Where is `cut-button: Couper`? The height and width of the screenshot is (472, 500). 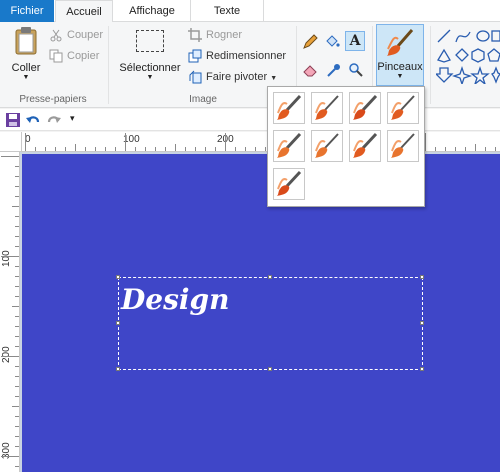 cut-button: Couper is located at coordinates (76, 35).